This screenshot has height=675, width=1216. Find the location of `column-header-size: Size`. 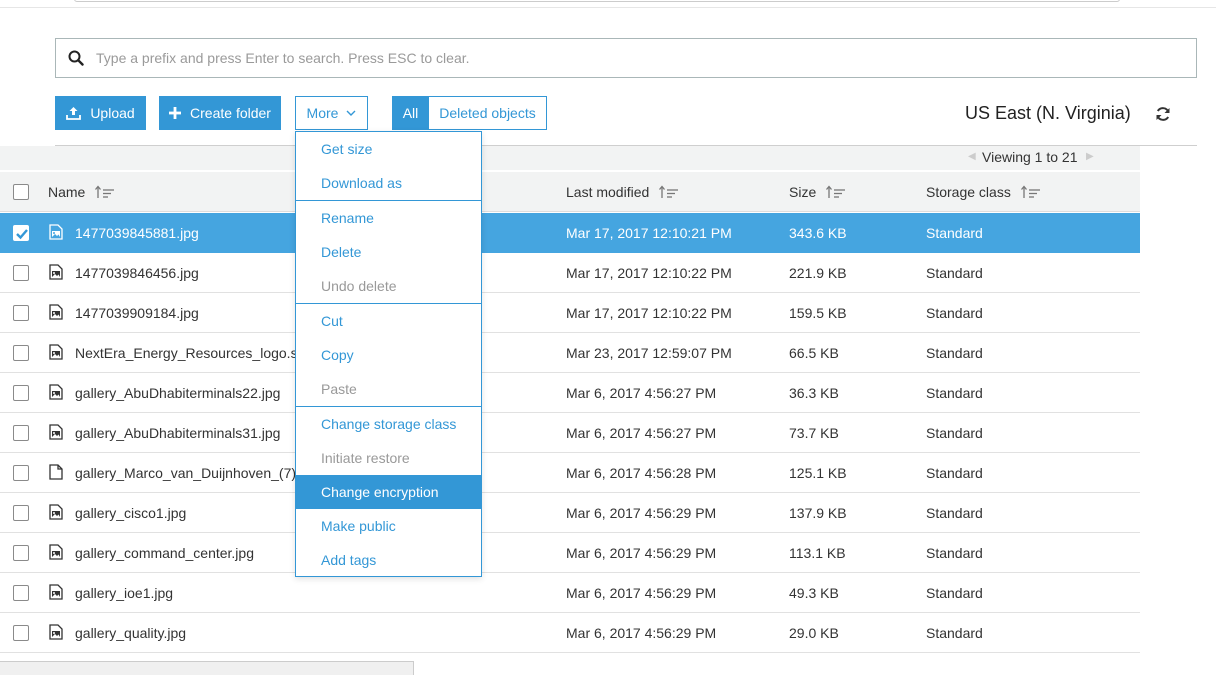

column-header-size: Size is located at coordinates (817, 192).